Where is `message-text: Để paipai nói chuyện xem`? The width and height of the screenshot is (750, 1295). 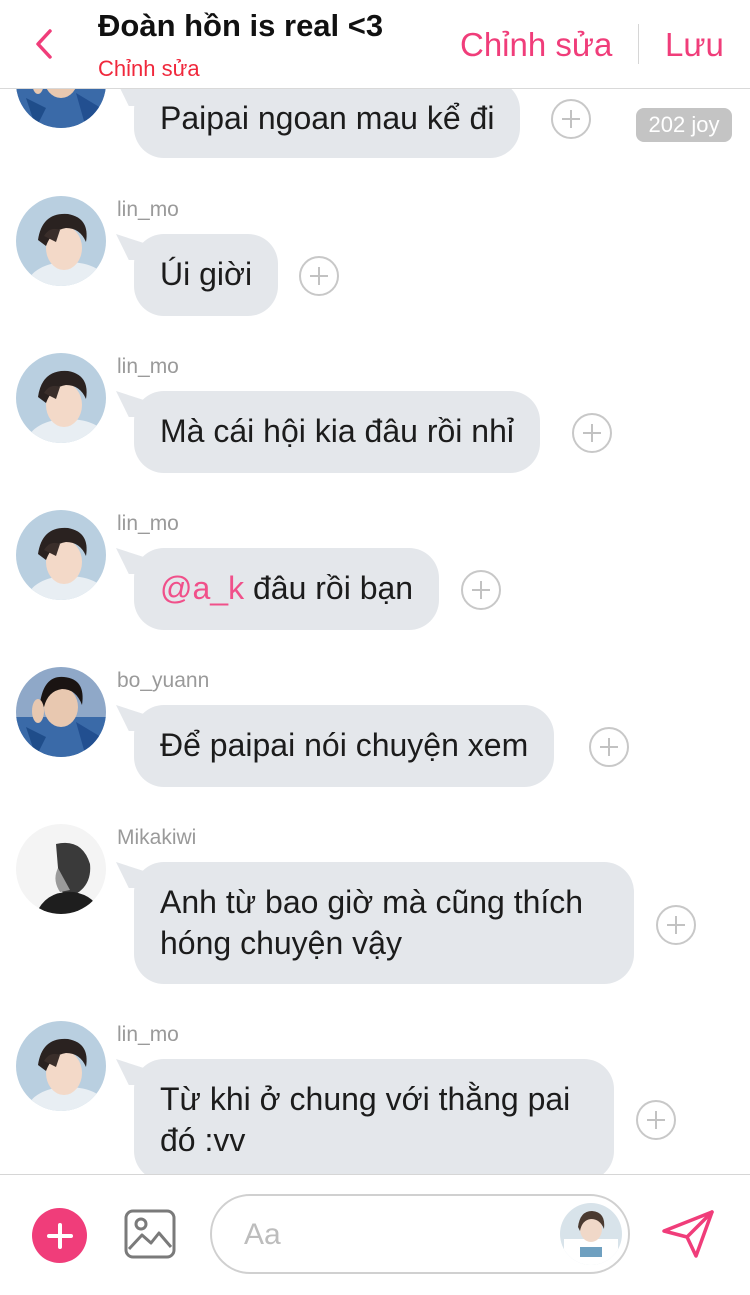 message-text: Để paipai nói chuyện xem is located at coordinates (344, 745).